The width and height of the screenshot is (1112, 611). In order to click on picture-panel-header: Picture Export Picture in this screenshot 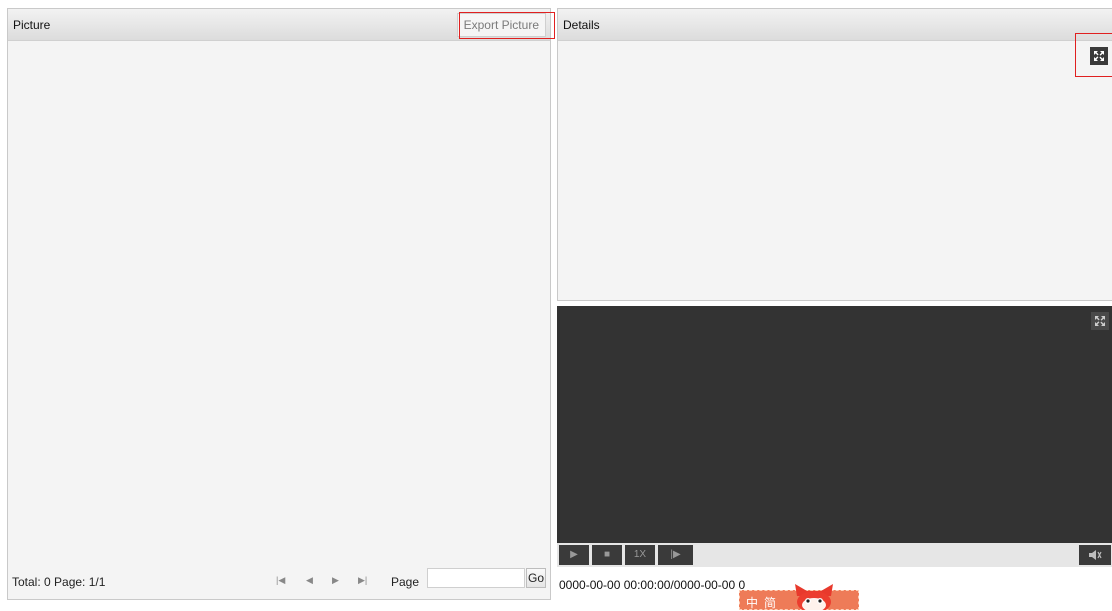, I will do `click(279, 25)`.